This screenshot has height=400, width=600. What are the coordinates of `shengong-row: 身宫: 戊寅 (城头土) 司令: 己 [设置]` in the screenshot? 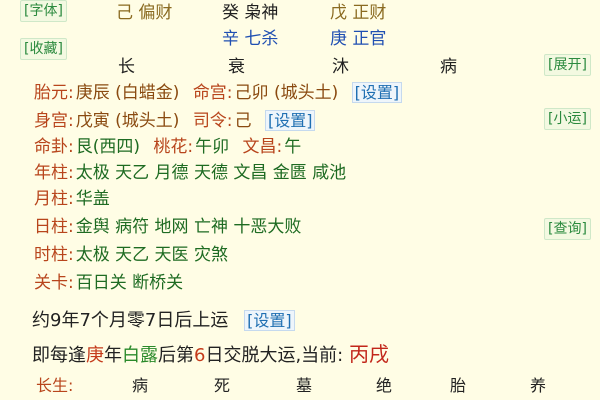 It's located at (175, 121).